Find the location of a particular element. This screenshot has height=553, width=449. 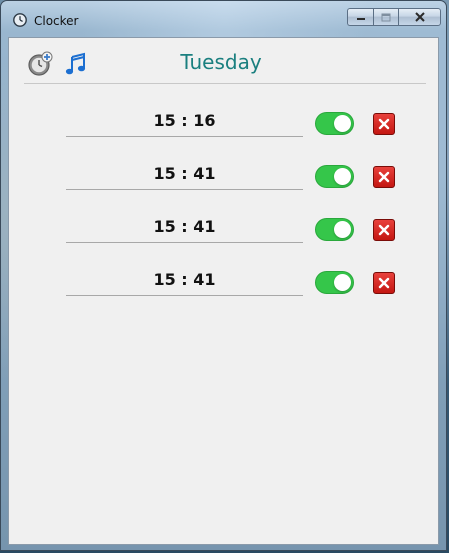

maximize-icon is located at coordinates (386, 17).